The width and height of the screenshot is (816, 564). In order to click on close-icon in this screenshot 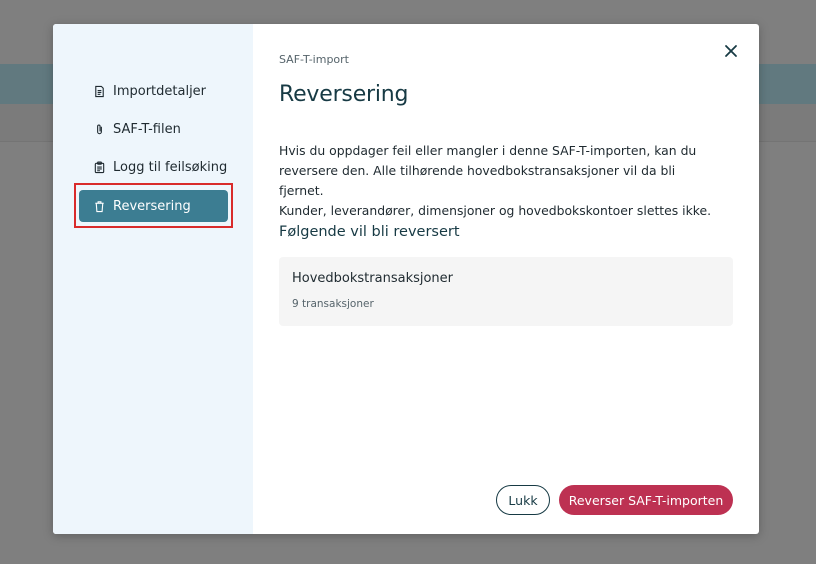, I will do `click(731, 52)`.